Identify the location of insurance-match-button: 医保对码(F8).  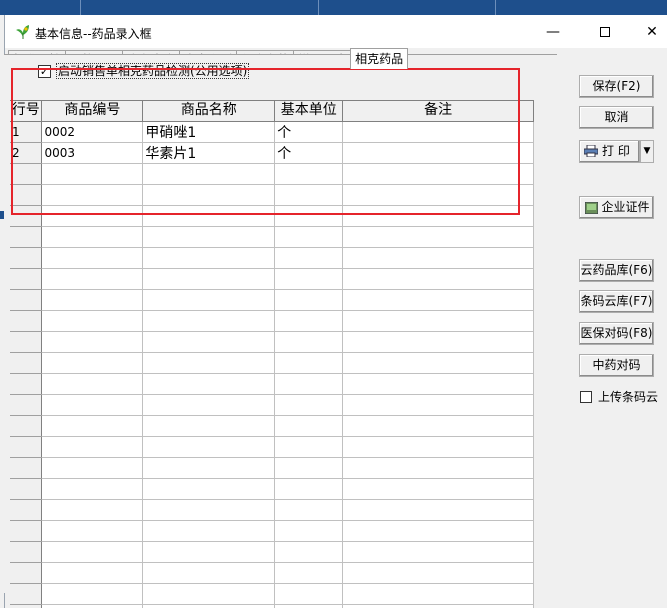
(616, 333).